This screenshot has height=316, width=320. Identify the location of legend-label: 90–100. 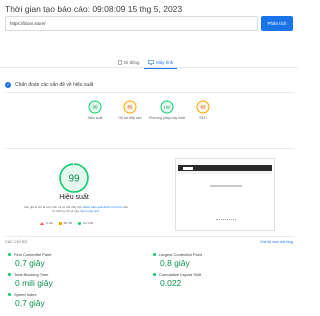
(88, 223).